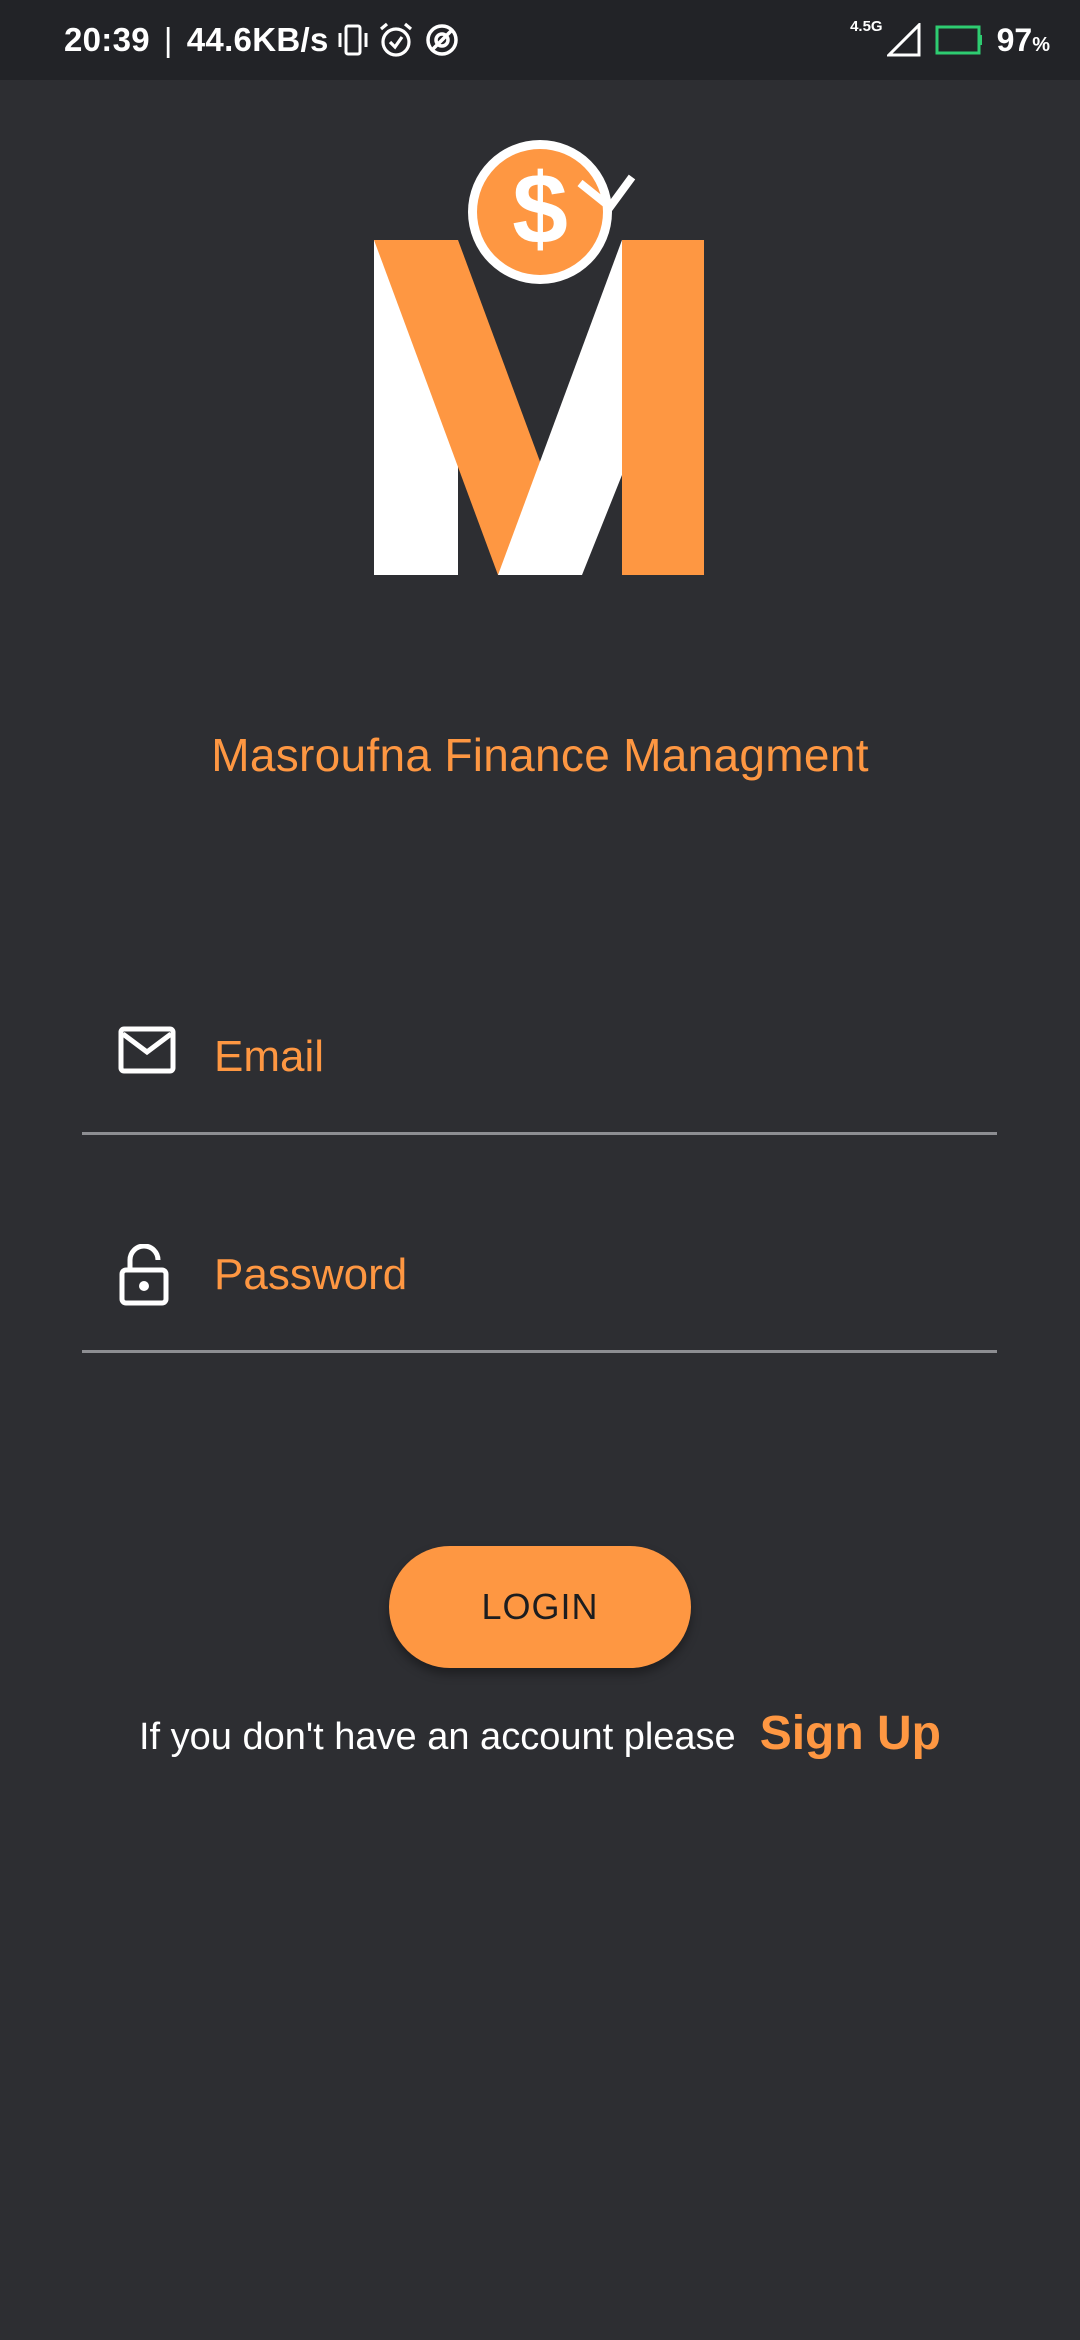 The width and height of the screenshot is (1080, 2340). I want to click on mail-icon, so click(147, 1050).